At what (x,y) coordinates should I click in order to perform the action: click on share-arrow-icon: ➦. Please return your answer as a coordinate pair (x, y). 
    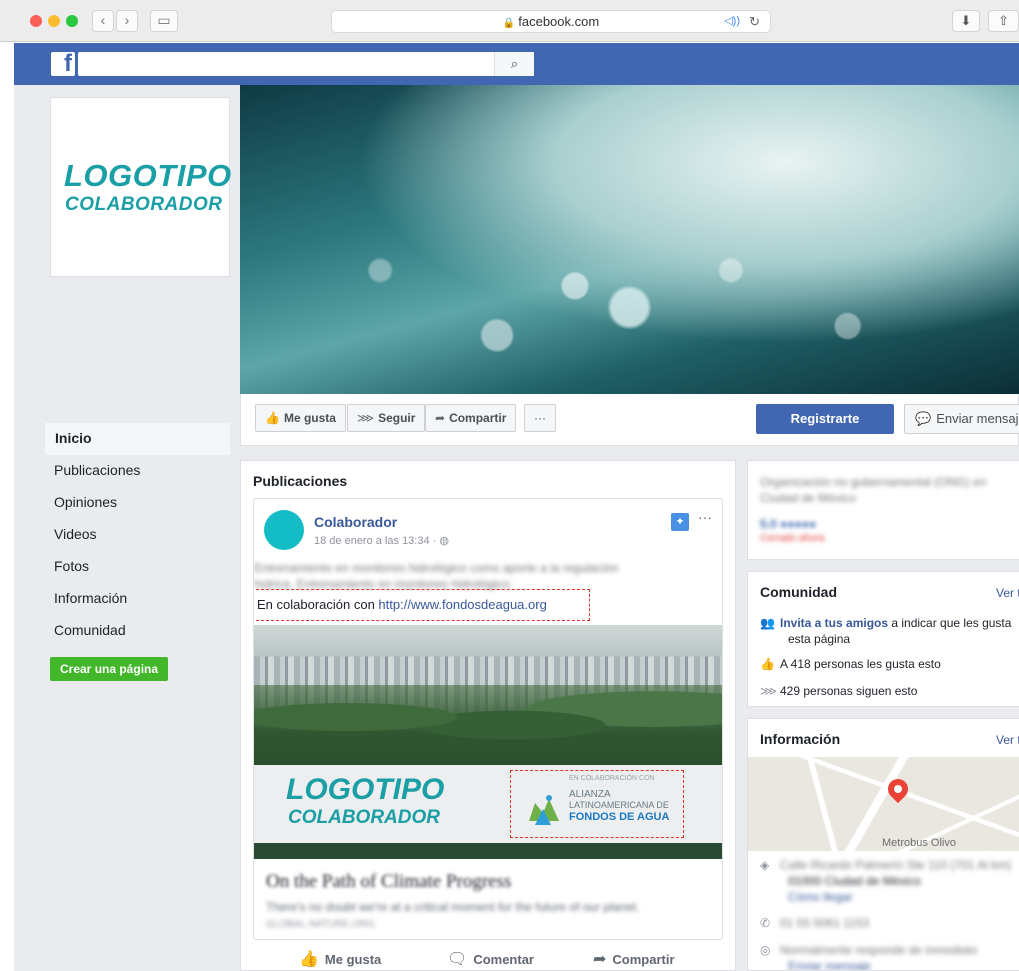
    Looking at the image, I should click on (440, 418).